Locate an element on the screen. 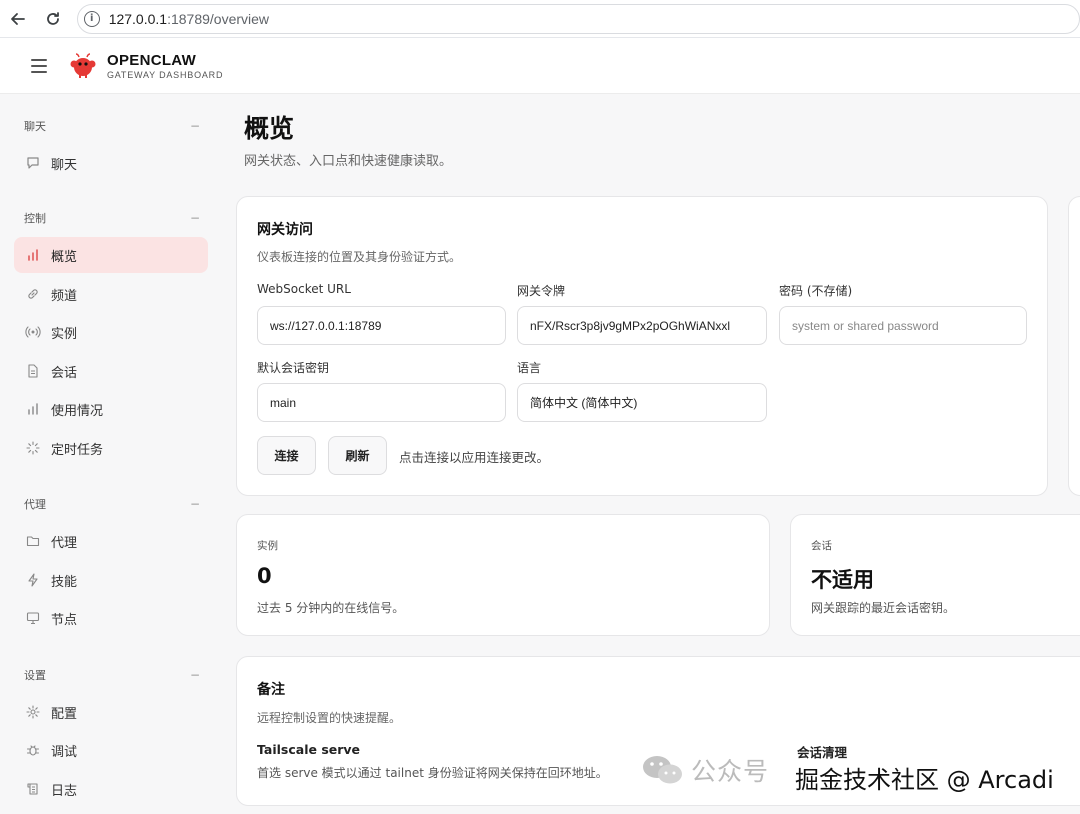  browser-toolbar: i 127.0.0.1:18789/overview is located at coordinates (540, 19).